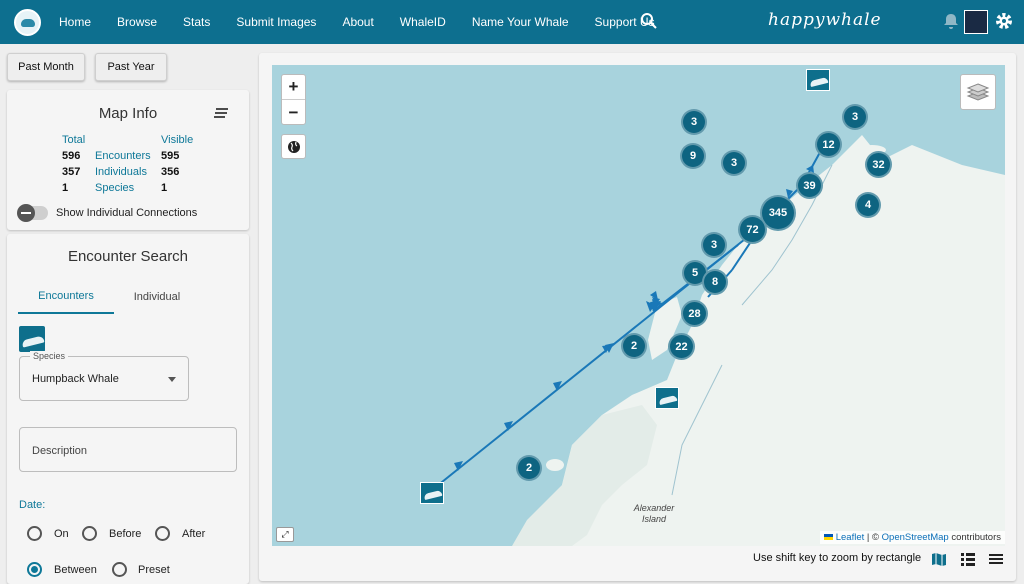 The image size is (1024, 584). Describe the element at coordinates (939, 559) in the screenshot. I see `map-view-icon` at that location.